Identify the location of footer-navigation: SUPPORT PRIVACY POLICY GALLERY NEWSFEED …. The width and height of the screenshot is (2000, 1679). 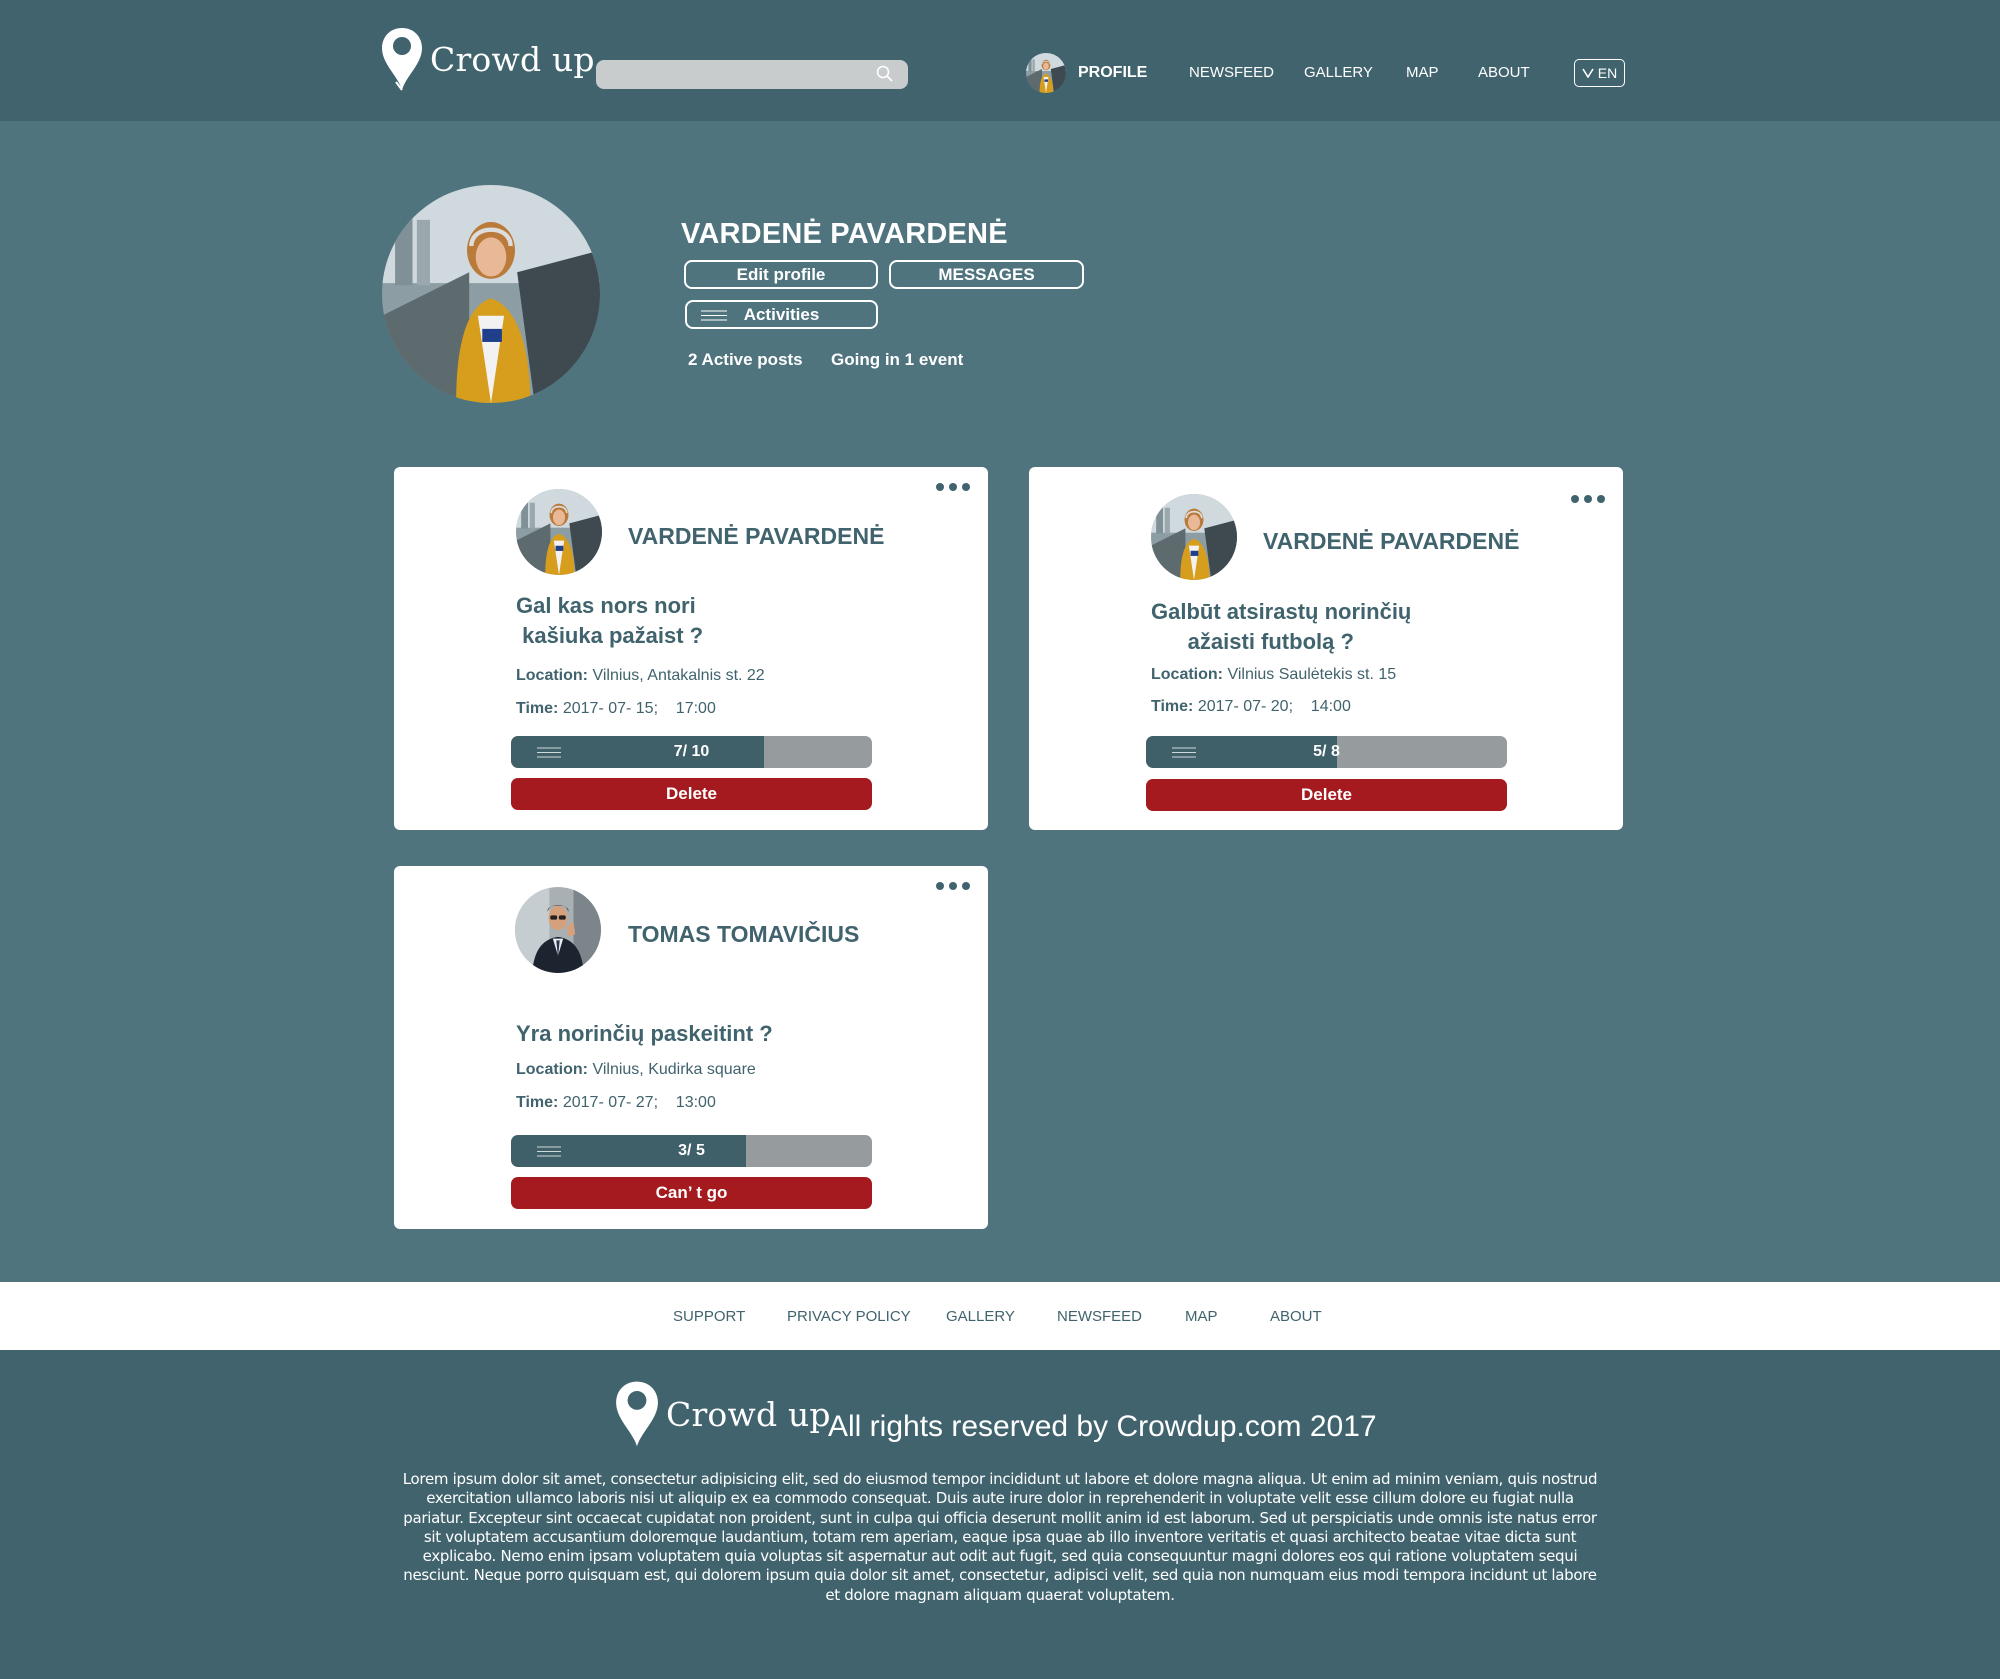
(1000, 1316).